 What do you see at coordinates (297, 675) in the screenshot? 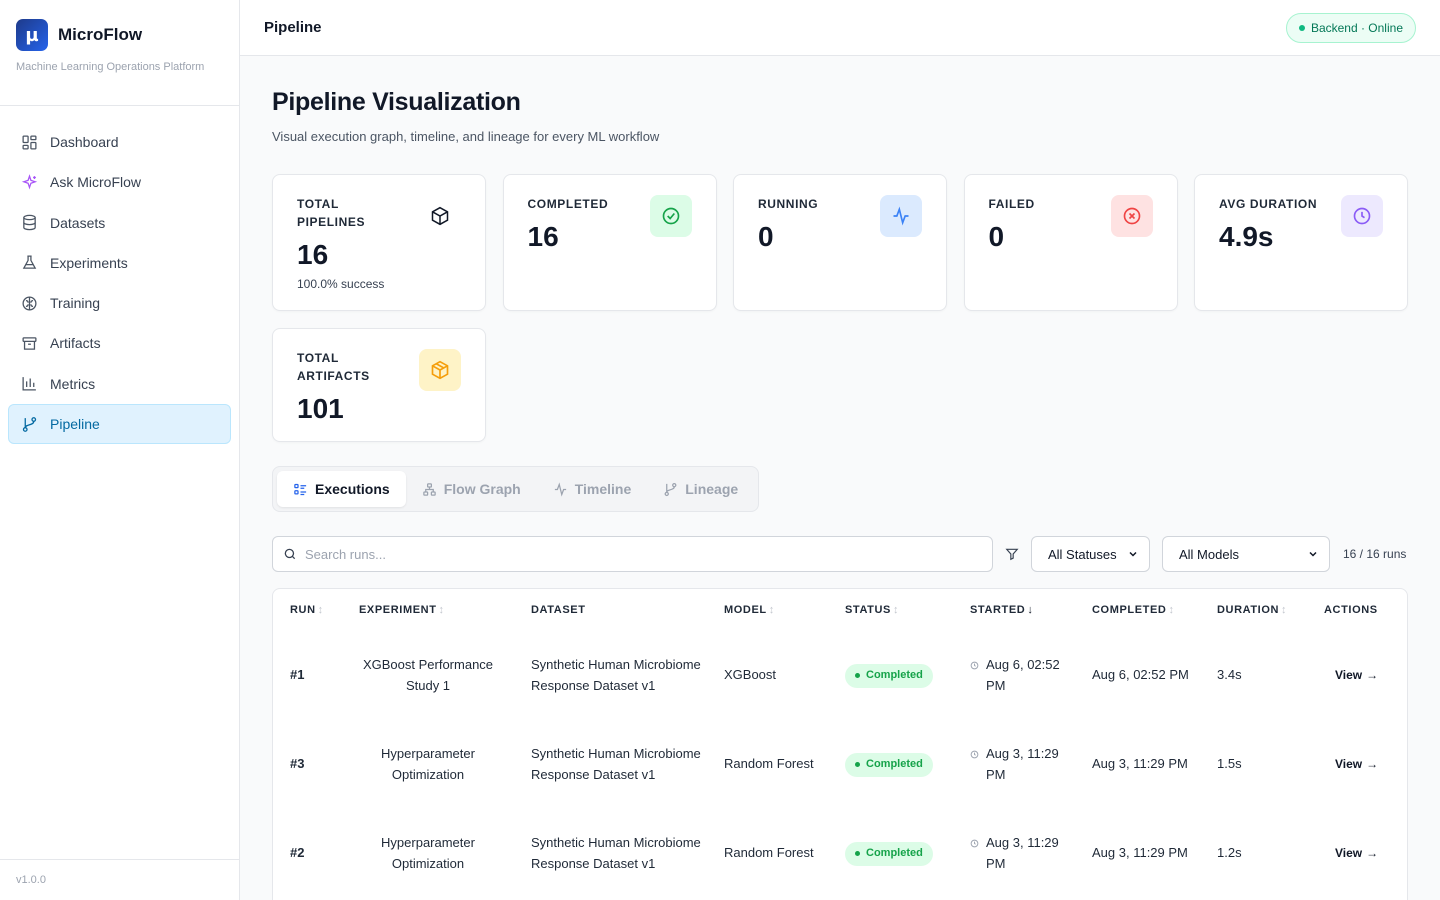
I see `run-id: #1` at bounding box center [297, 675].